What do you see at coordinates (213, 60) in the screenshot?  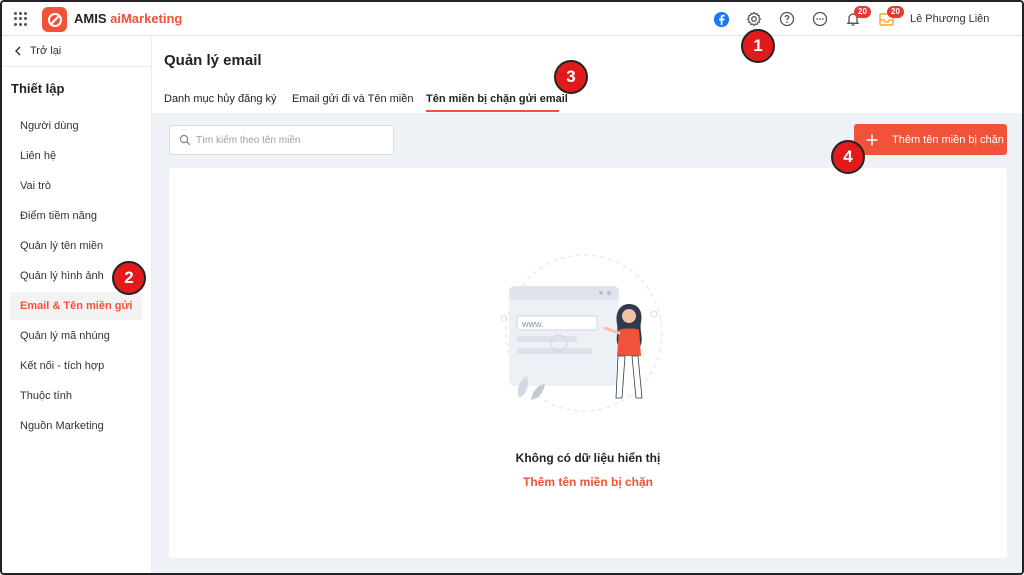 I see `page-title: Quản lý email` at bounding box center [213, 60].